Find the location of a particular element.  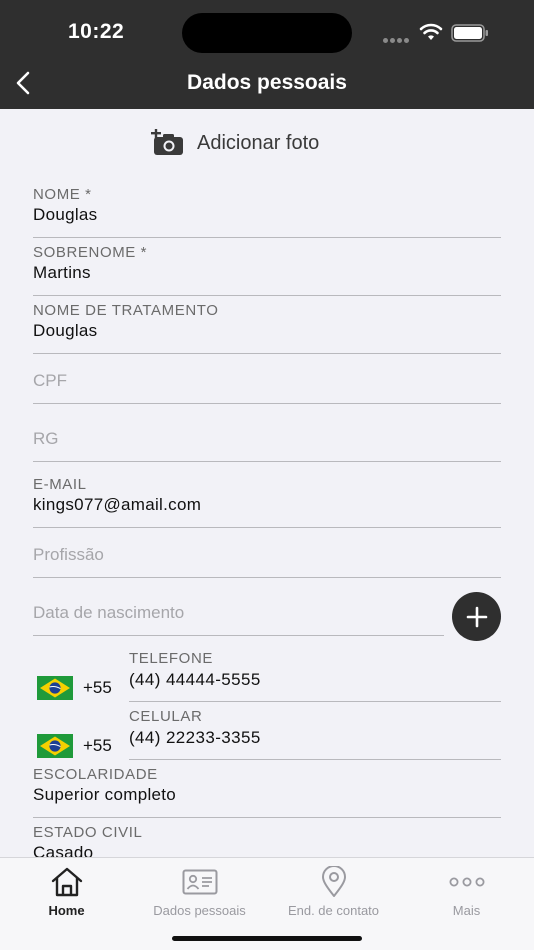

plus-icon is located at coordinates (476, 616).